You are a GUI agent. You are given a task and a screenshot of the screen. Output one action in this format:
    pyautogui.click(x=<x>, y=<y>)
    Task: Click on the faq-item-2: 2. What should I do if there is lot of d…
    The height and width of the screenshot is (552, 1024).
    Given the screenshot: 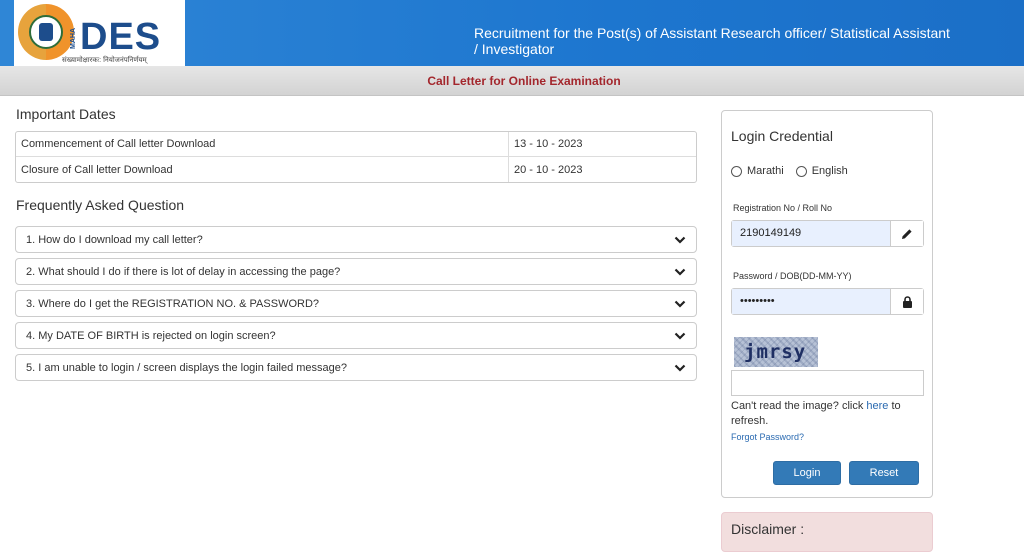 What is the action you would take?
    pyautogui.click(x=356, y=271)
    